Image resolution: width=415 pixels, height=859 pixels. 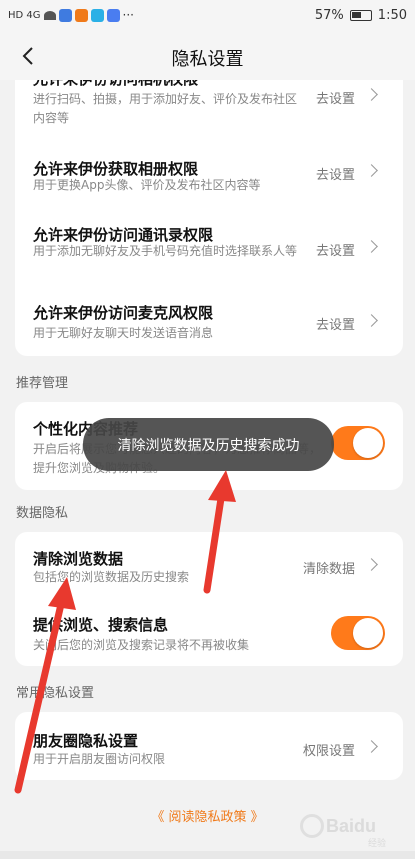 I want to click on clear-data-button: 清除数据, so click(x=329, y=567).